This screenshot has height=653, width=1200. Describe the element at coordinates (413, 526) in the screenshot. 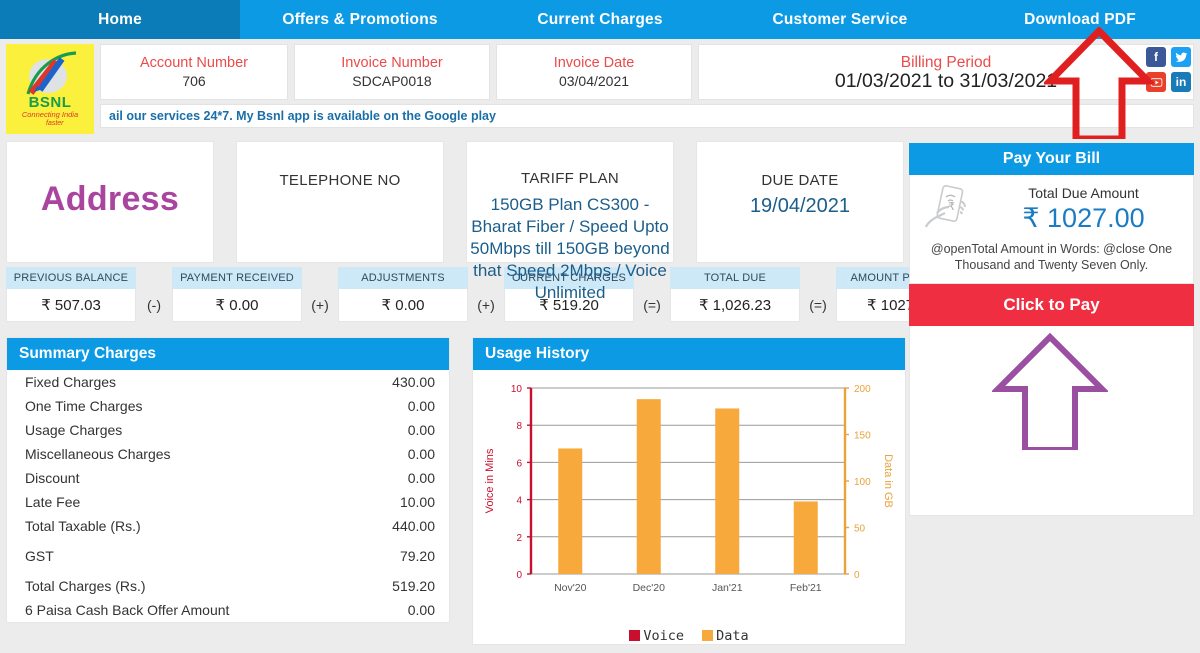

I see `summary-row-value: 440.00` at that location.